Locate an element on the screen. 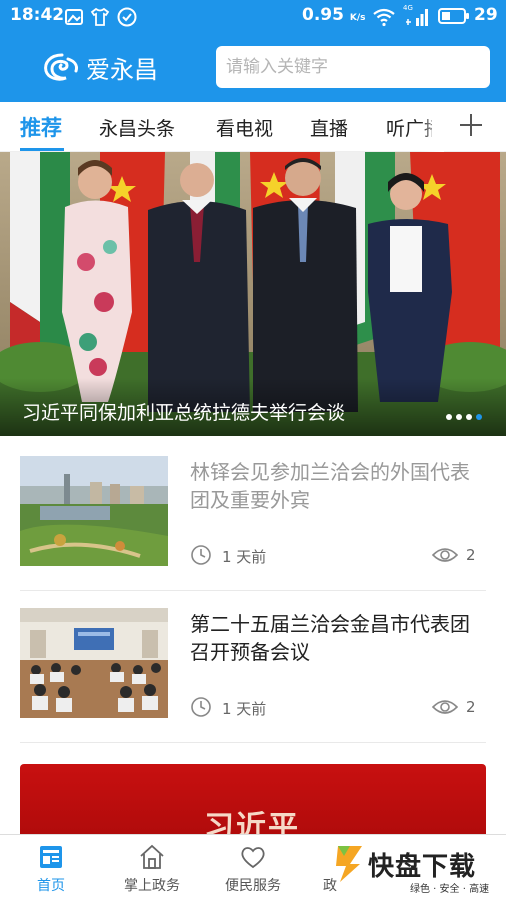  tab-watch-tv: 看电视 is located at coordinates (244, 127).